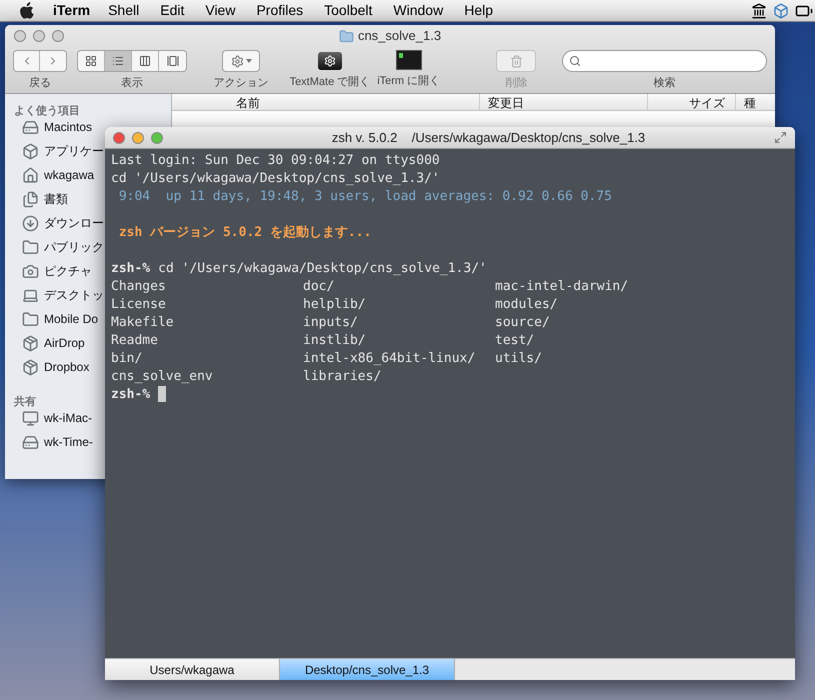  Describe the element at coordinates (68, 418) in the screenshot. I see `sidebar-item: wk-iMac-` at that location.